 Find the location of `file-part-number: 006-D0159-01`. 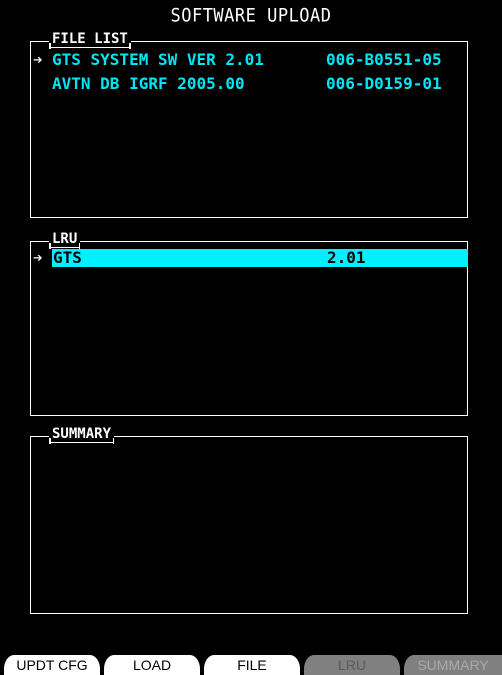

file-part-number: 006-D0159-01 is located at coordinates (384, 83).